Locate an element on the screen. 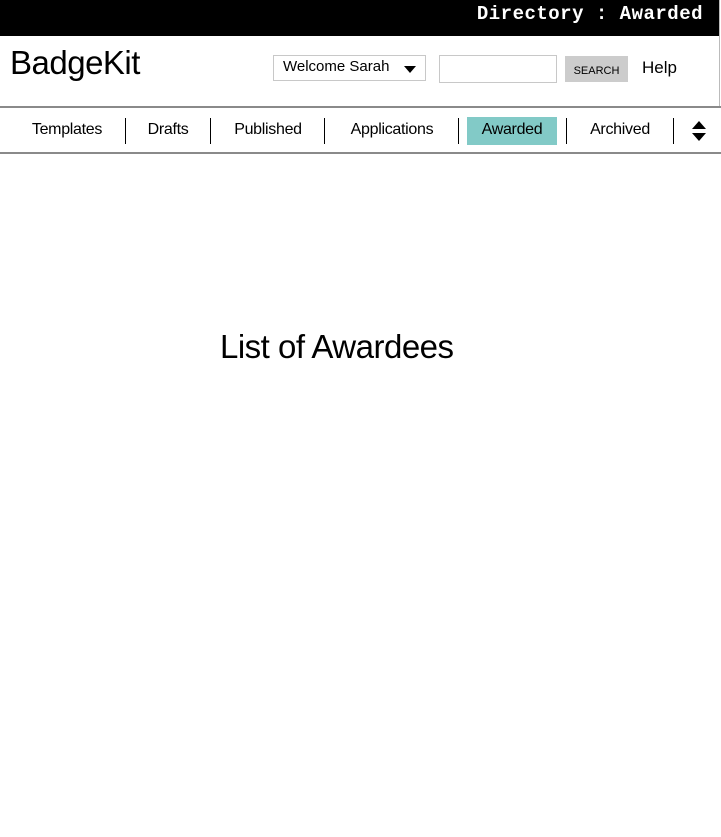 This screenshot has height=837, width=721. page-title: List of Awardees is located at coordinates (337, 346).